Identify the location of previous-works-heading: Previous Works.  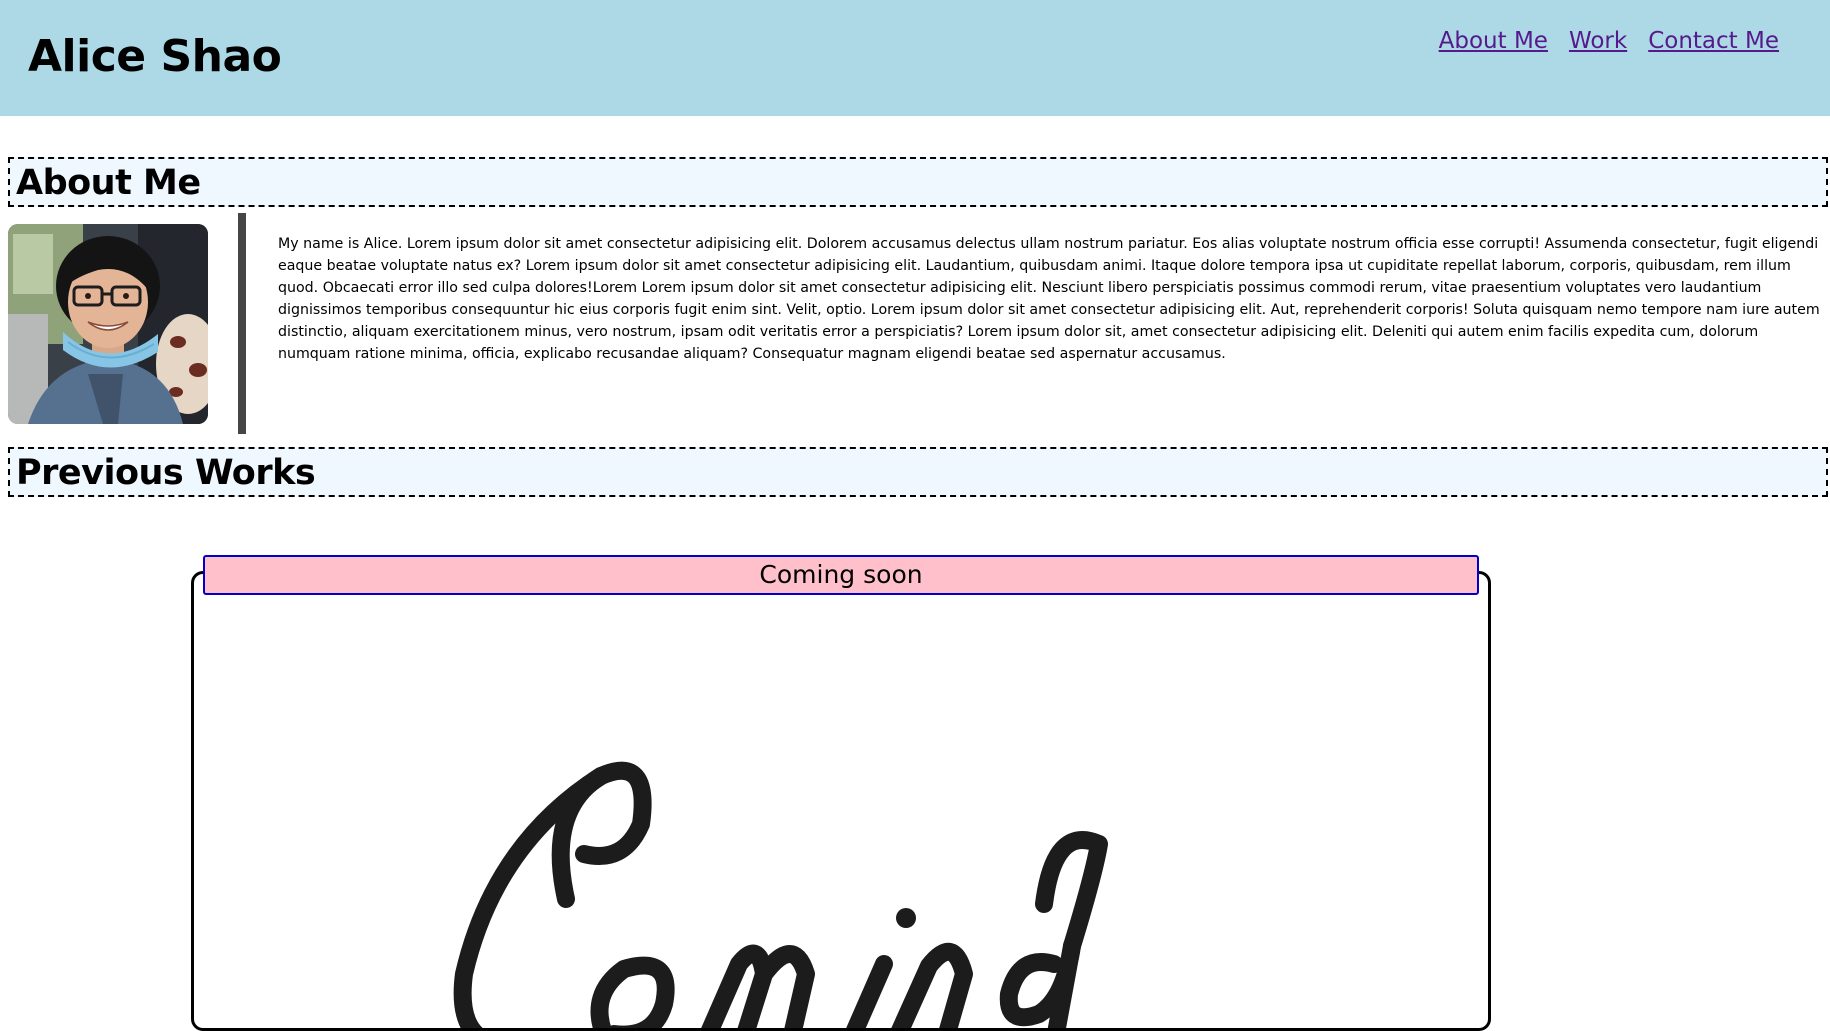
(918, 472).